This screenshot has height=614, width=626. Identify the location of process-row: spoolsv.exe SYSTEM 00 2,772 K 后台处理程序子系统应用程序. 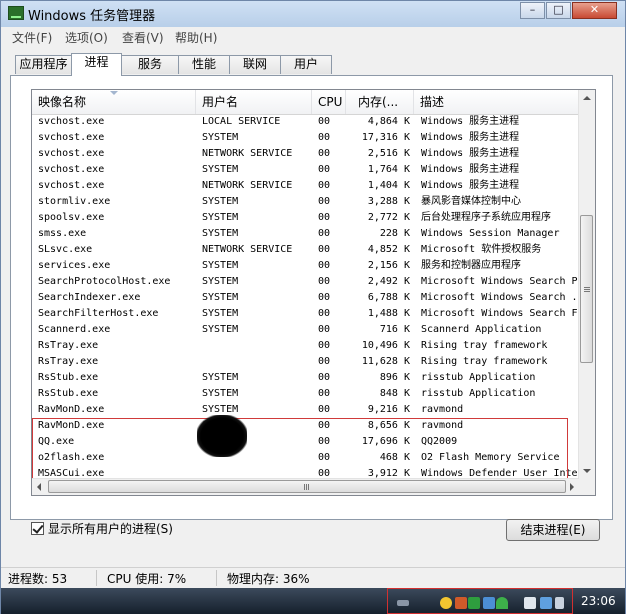
(306, 218).